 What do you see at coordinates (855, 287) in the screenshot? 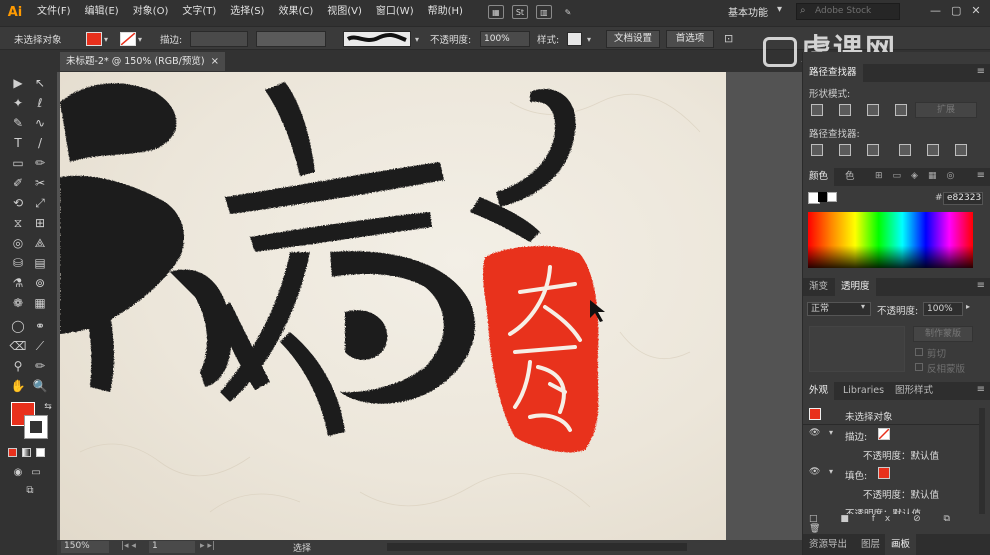
I see `tab-transparency: 透明度` at bounding box center [855, 287].